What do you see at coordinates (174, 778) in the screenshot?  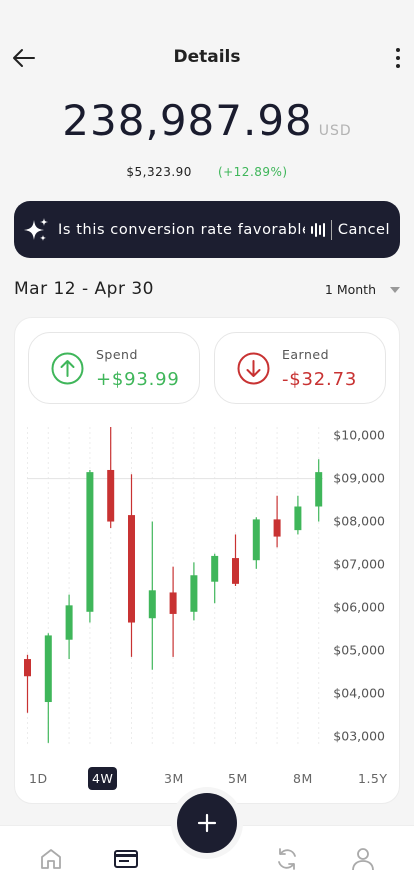 I see `timeframe-option: 3M` at bounding box center [174, 778].